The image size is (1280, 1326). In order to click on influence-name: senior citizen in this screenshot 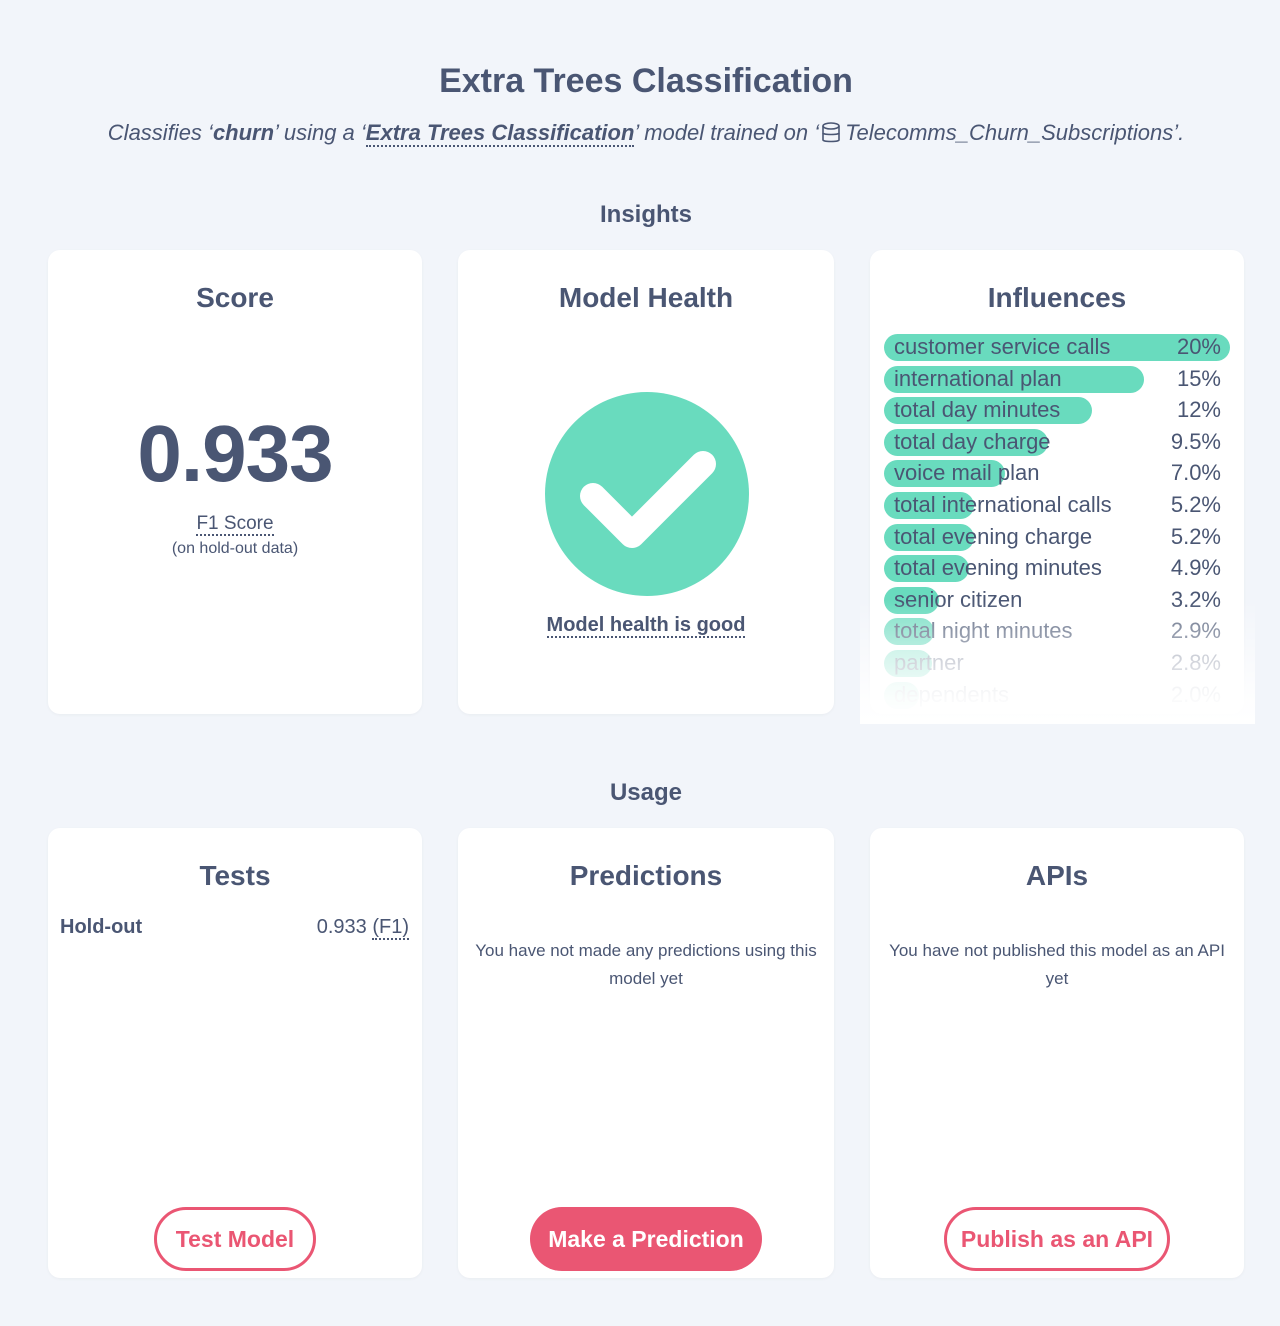, I will do `click(958, 599)`.